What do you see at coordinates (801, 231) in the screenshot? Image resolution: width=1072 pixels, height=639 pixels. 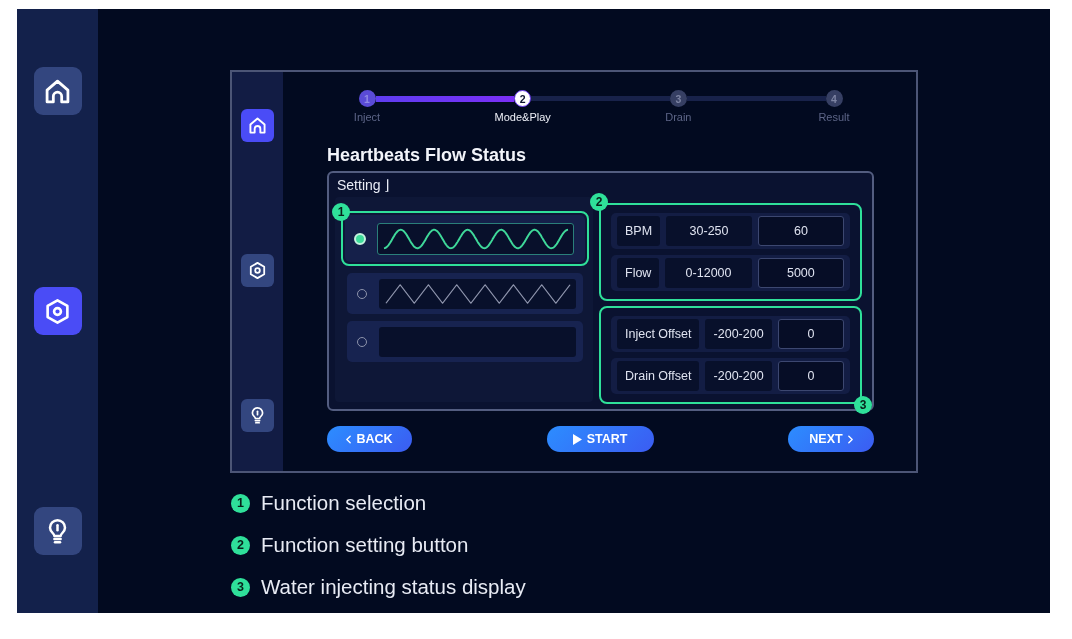 I see `value-field: 60` at bounding box center [801, 231].